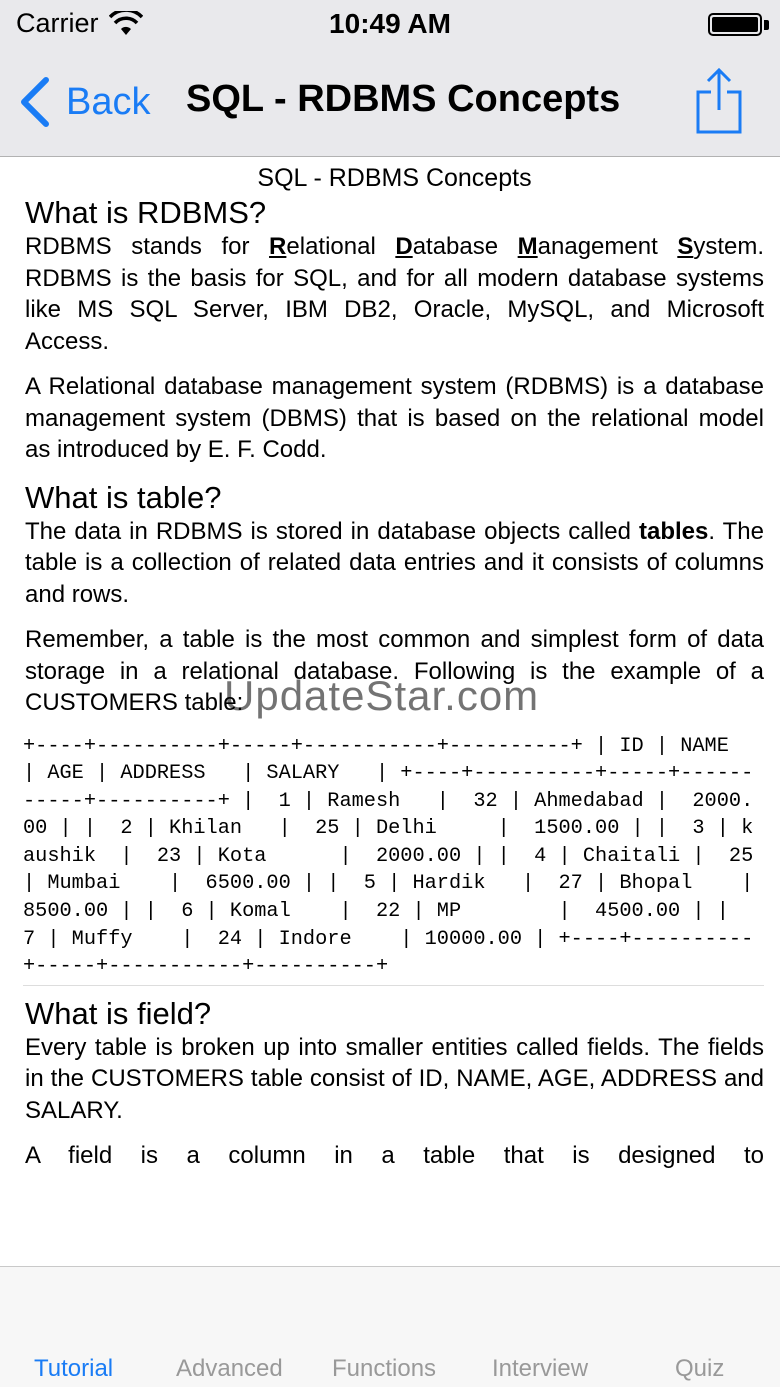  Describe the element at coordinates (699, 1369) in the screenshot. I see `tab-quiz: Quiz` at that location.